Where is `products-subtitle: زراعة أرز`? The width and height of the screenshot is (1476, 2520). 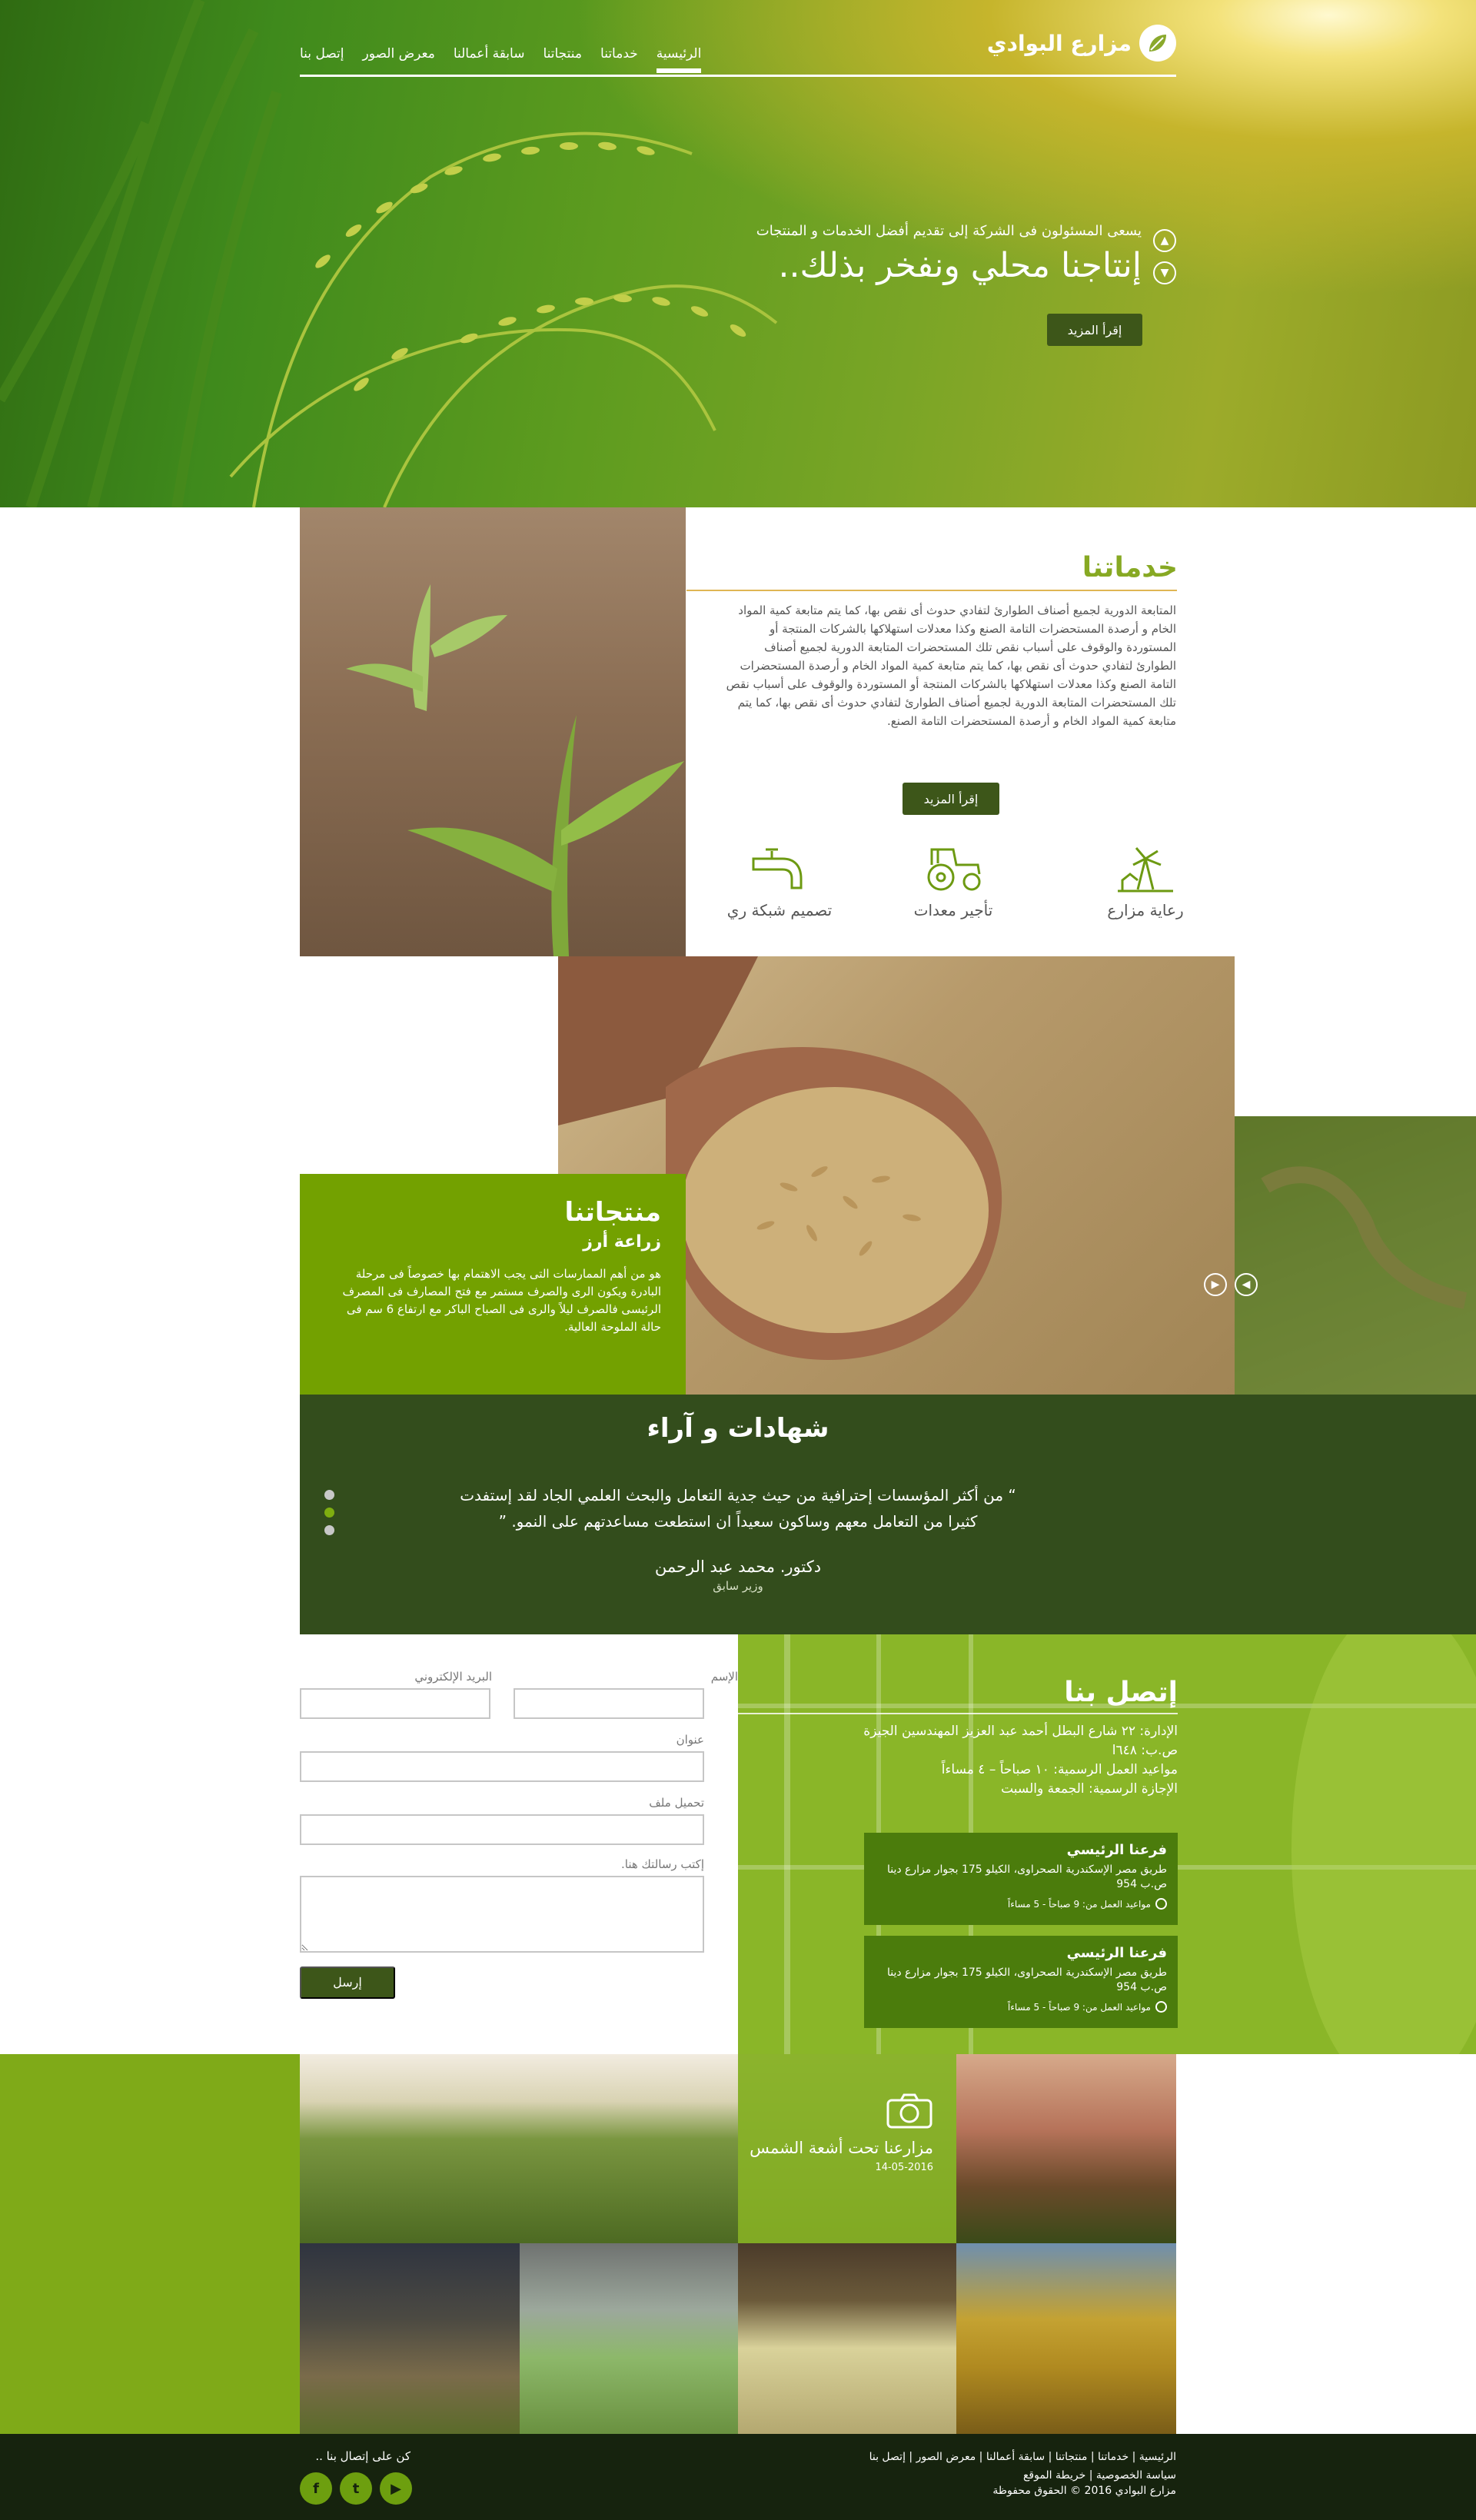
products-subtitle: زراعة أرز is located at coordinates (622, 1242).